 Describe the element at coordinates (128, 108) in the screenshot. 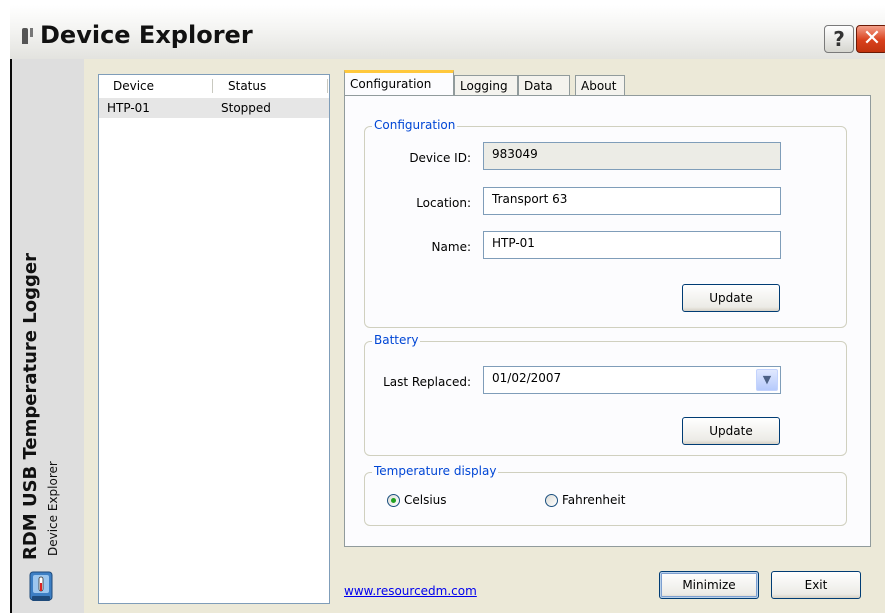

I see `device-cell: HTP-01` at that location.